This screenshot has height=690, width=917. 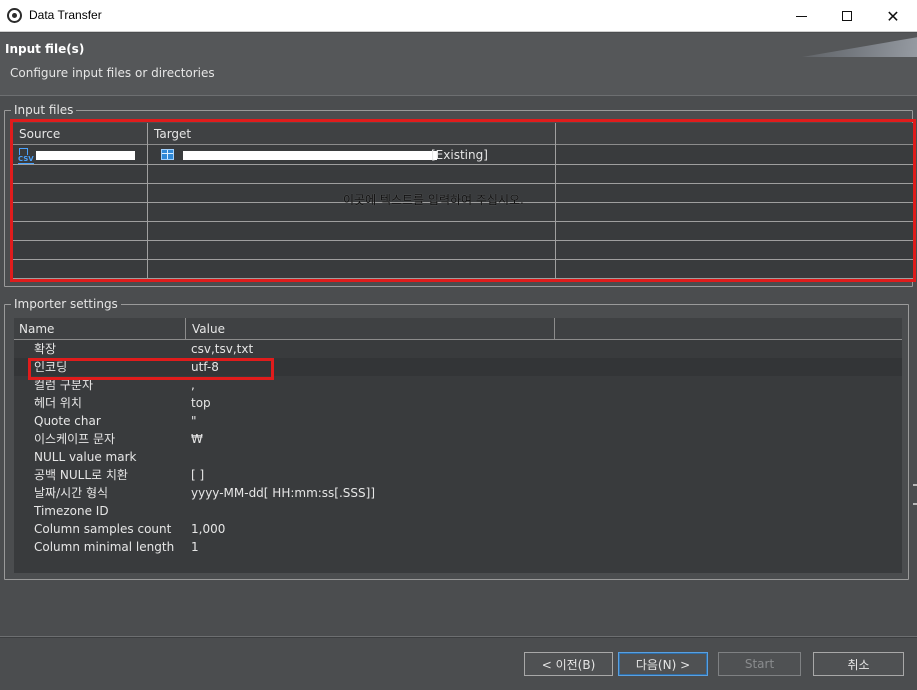 I want to click on column-header-source: Source, so click(x=80, y=134).